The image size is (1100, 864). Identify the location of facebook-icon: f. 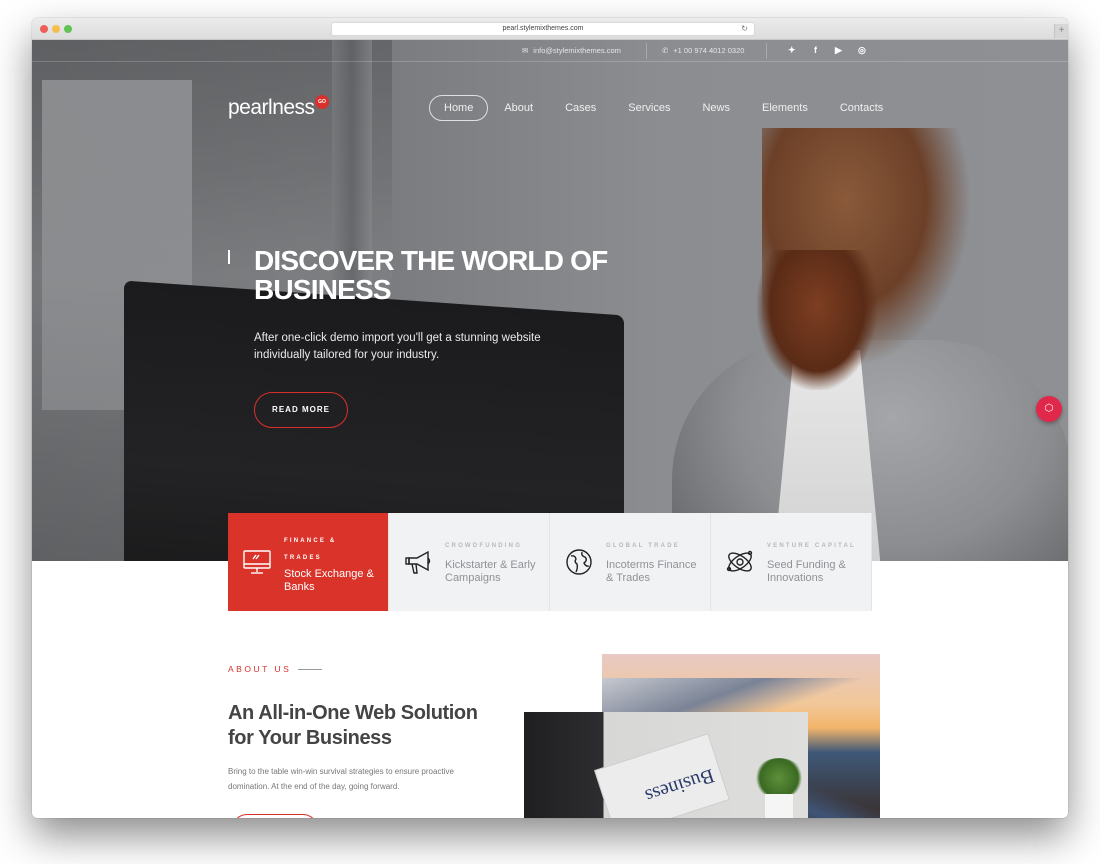
(815, 50).